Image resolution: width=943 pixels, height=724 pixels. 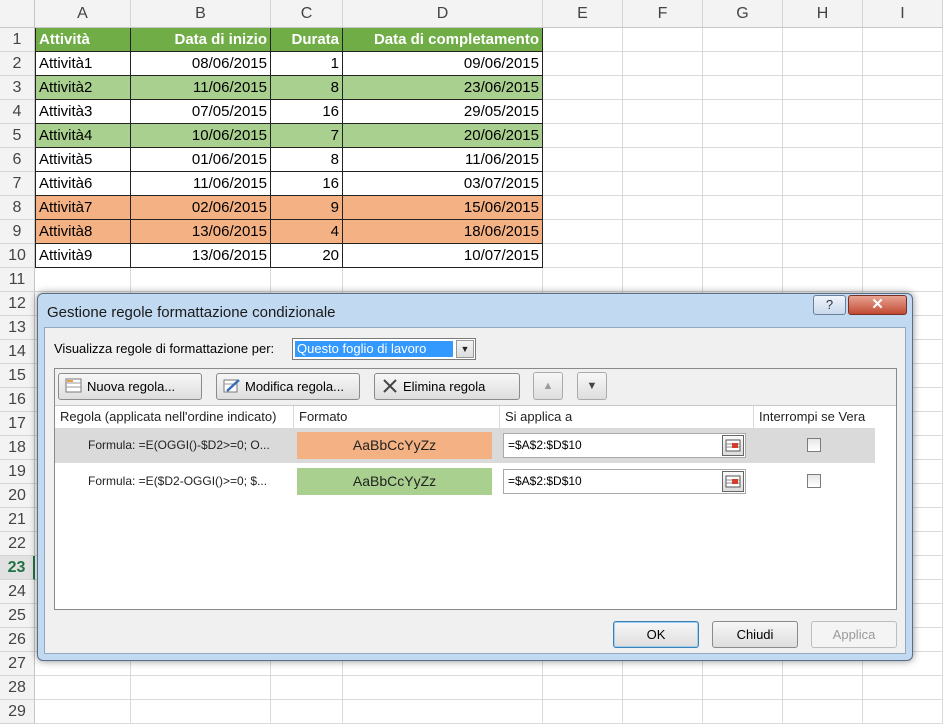 What do you see at coordinates (443, 208) in the screenshot?
I see `table-cell: 15/06/2015` at bounding box center [443, 208].